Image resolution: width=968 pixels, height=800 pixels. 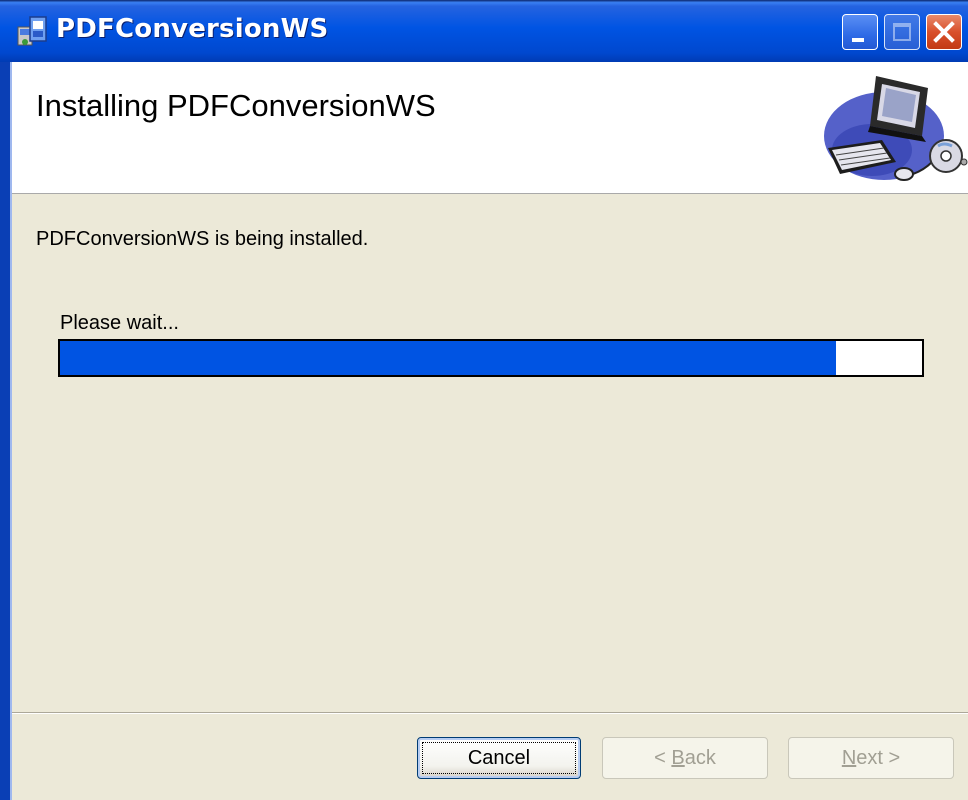 I want to click on title-bar: PDFConversionWS, so click(x=484, y=31).